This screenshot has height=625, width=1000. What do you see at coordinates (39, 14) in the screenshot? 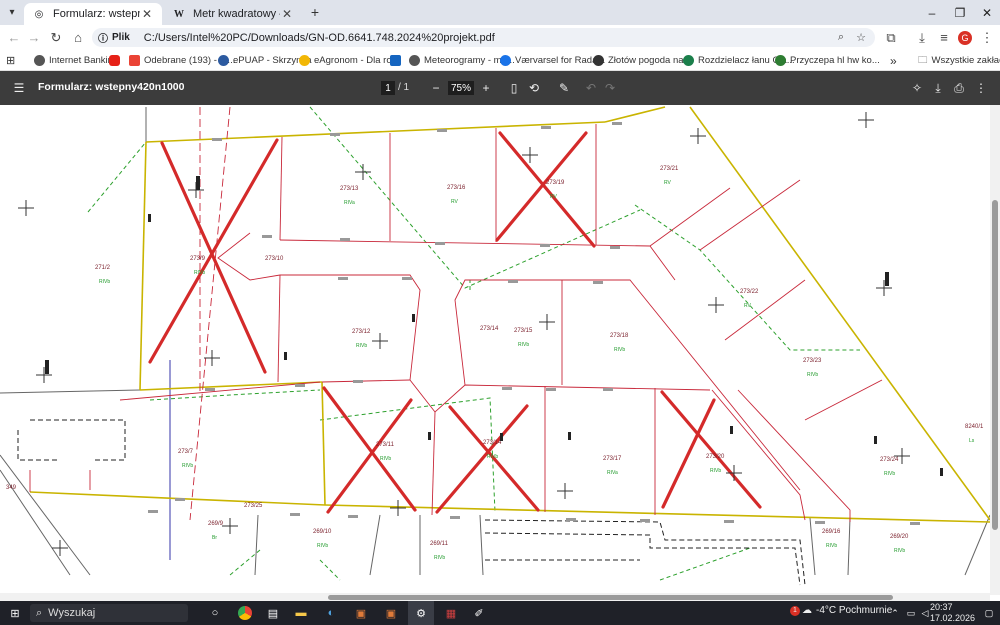
I see `document-icon: ◎` at bounding box center [39, 14].